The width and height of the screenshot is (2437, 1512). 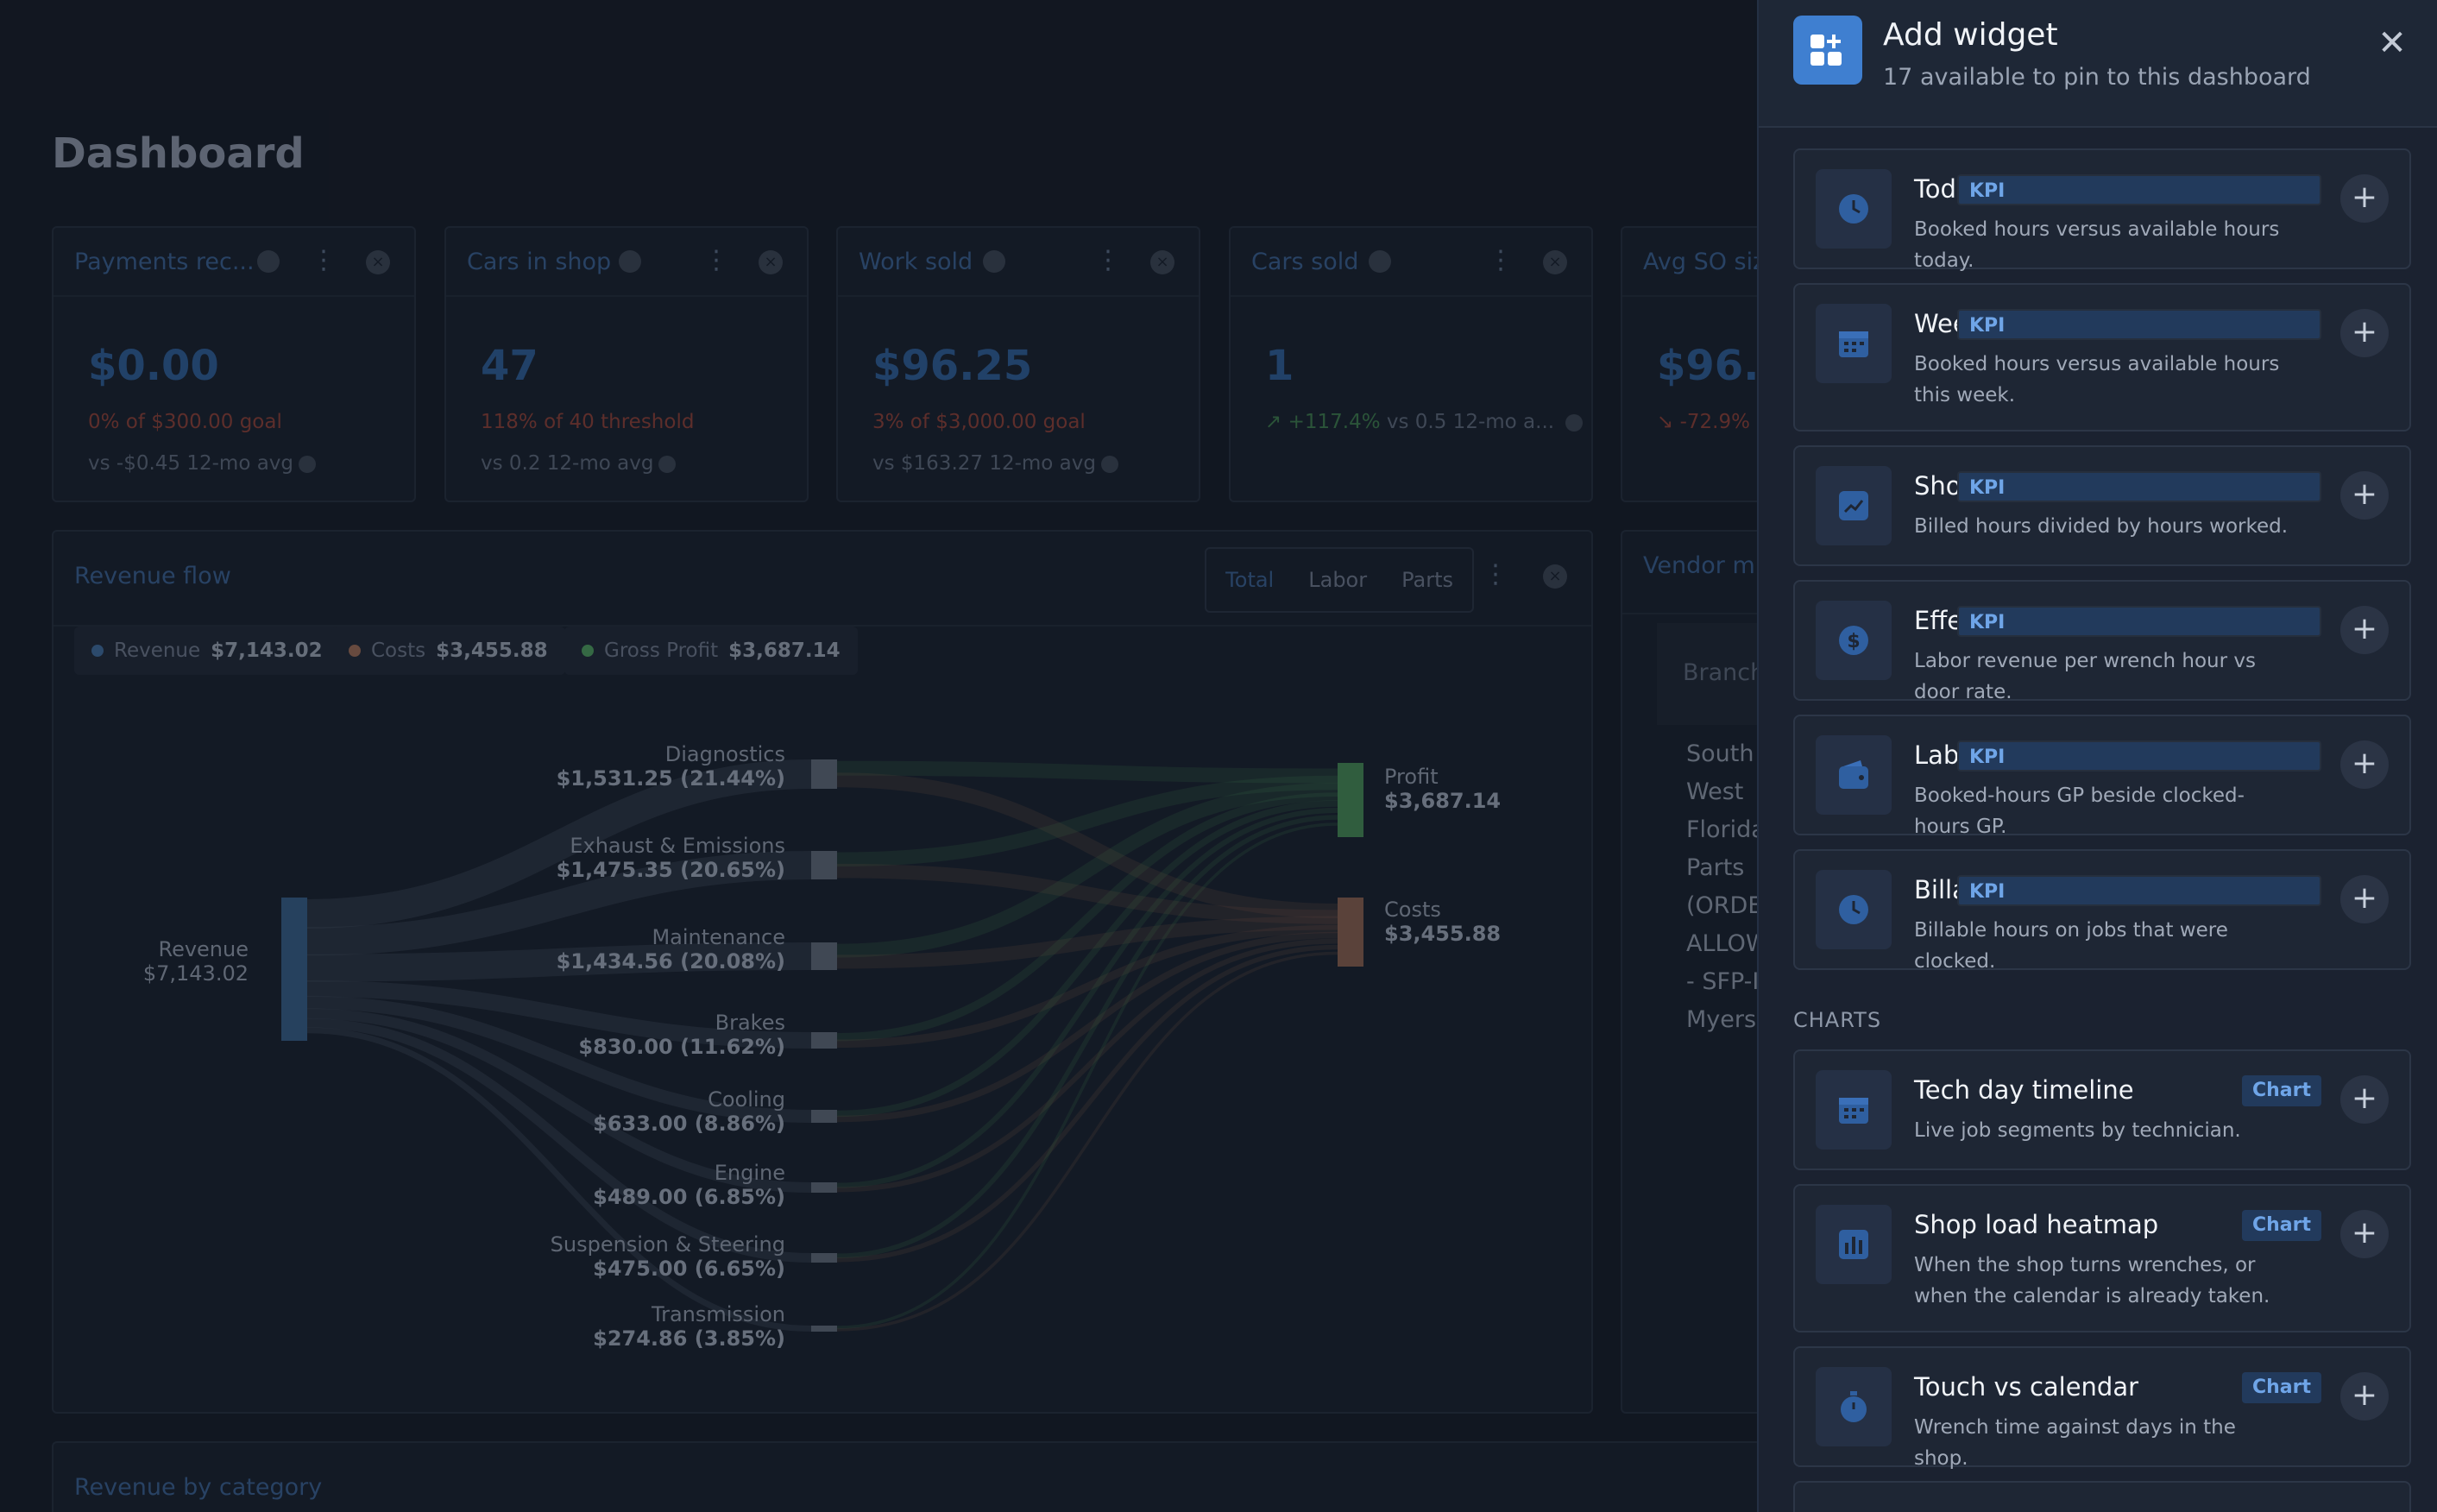 What do you see at coordinates (2077, 1131) in the screenshot?
I see `widget-description: Live job segments by technician.` at bounding box center [2077, 1131].